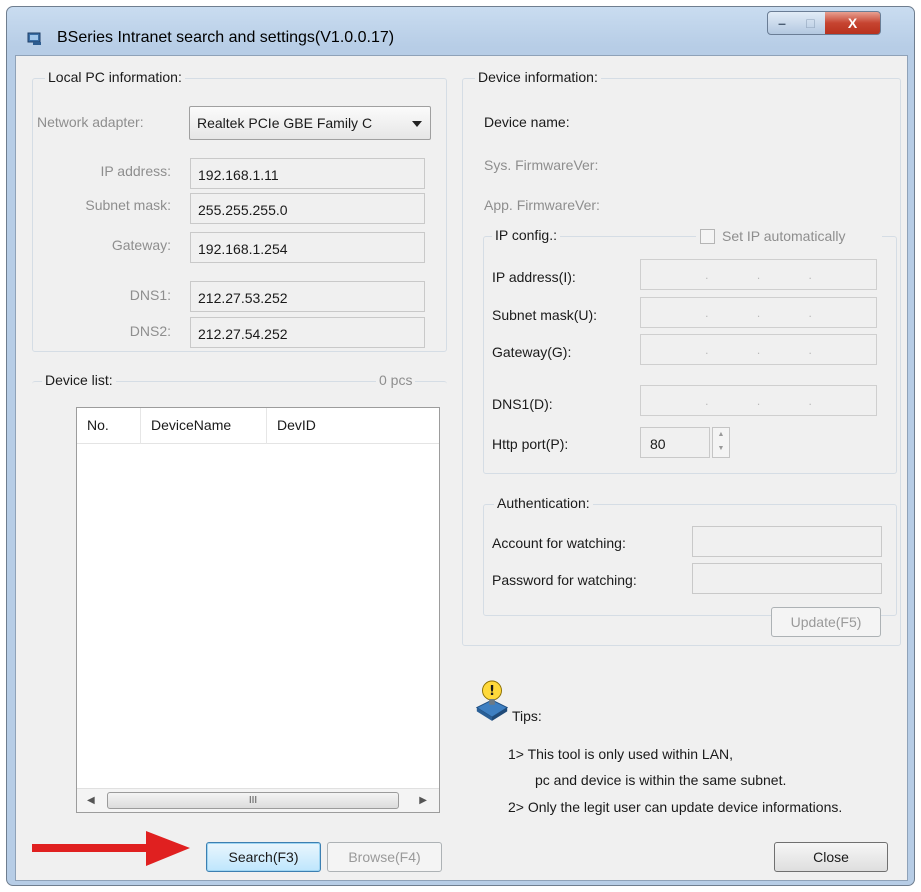  Describe the element at coordinates (135, 171) in the screenshot. I see `ip-address-label: IP address:` at that location.